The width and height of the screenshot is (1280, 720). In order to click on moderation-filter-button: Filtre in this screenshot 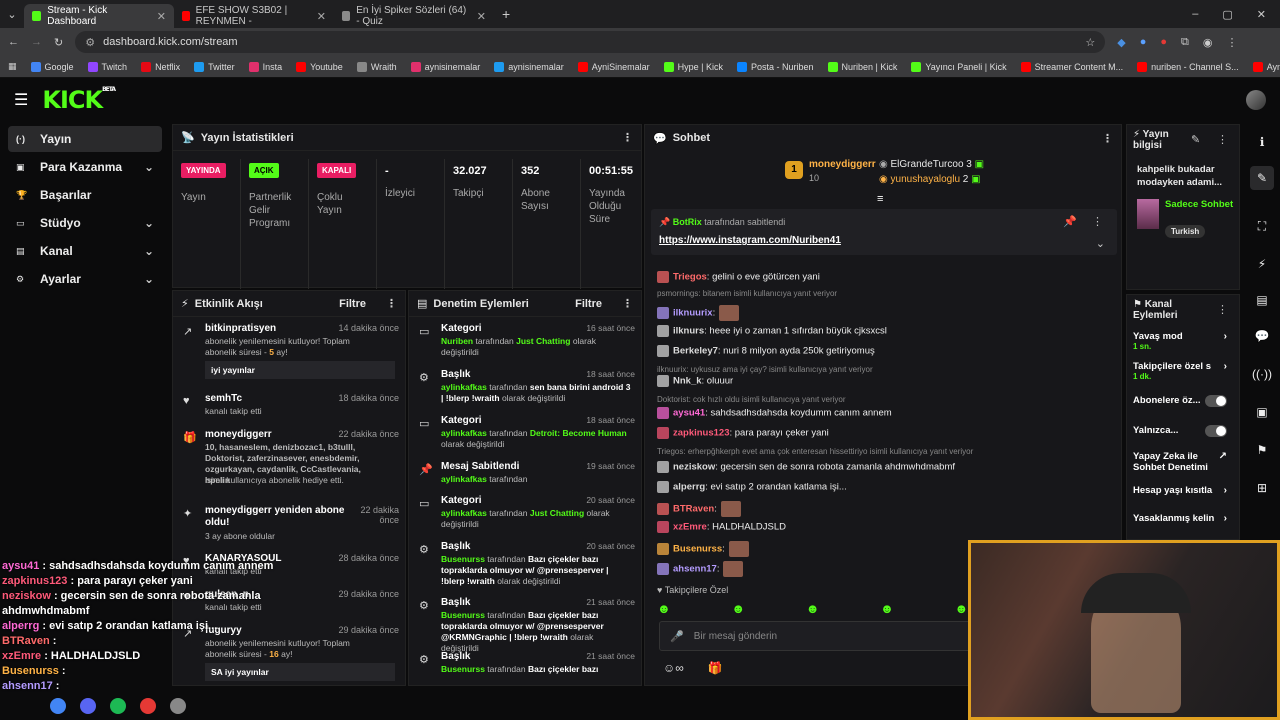, I will do `click(588, 304)`.